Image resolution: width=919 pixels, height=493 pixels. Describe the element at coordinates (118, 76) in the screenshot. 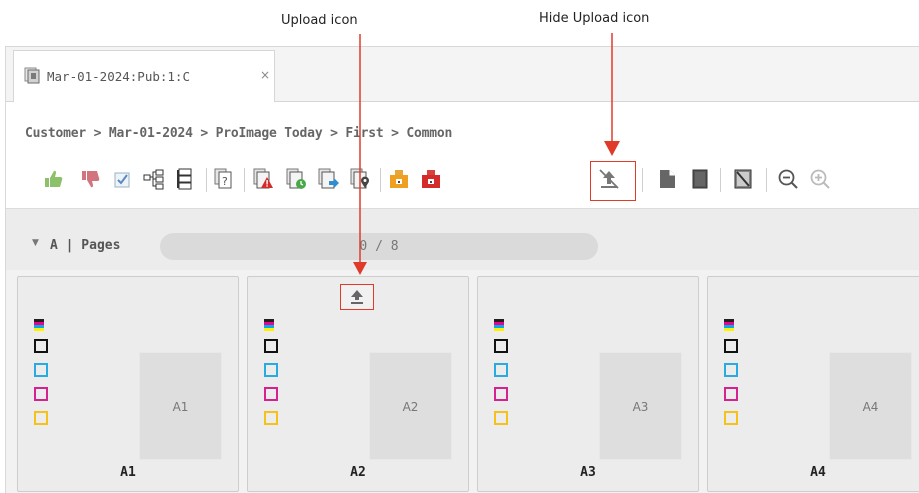

I see `tab-label: Mar-01-2024:Pub:1:C` at that location.